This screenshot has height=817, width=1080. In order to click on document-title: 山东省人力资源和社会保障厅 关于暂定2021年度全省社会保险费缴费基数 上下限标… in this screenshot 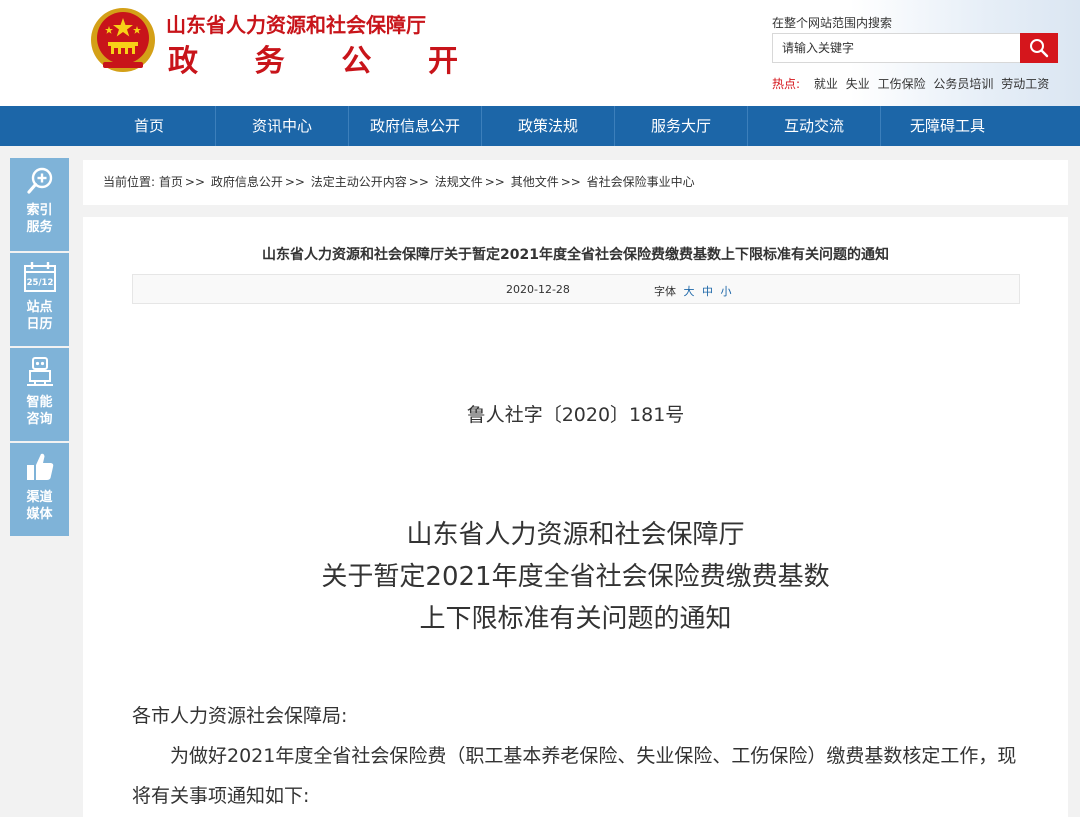, I will do `click(575, 577)`.